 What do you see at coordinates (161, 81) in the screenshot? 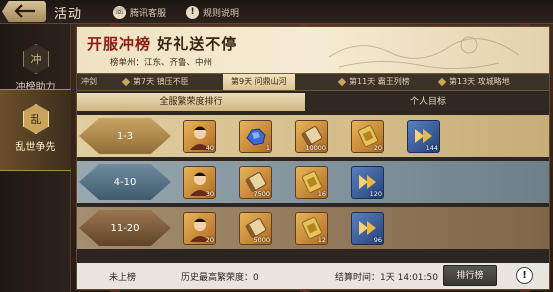
I see `stage-label: 第7天 镇压不臣` at bounding box center [161, 81].